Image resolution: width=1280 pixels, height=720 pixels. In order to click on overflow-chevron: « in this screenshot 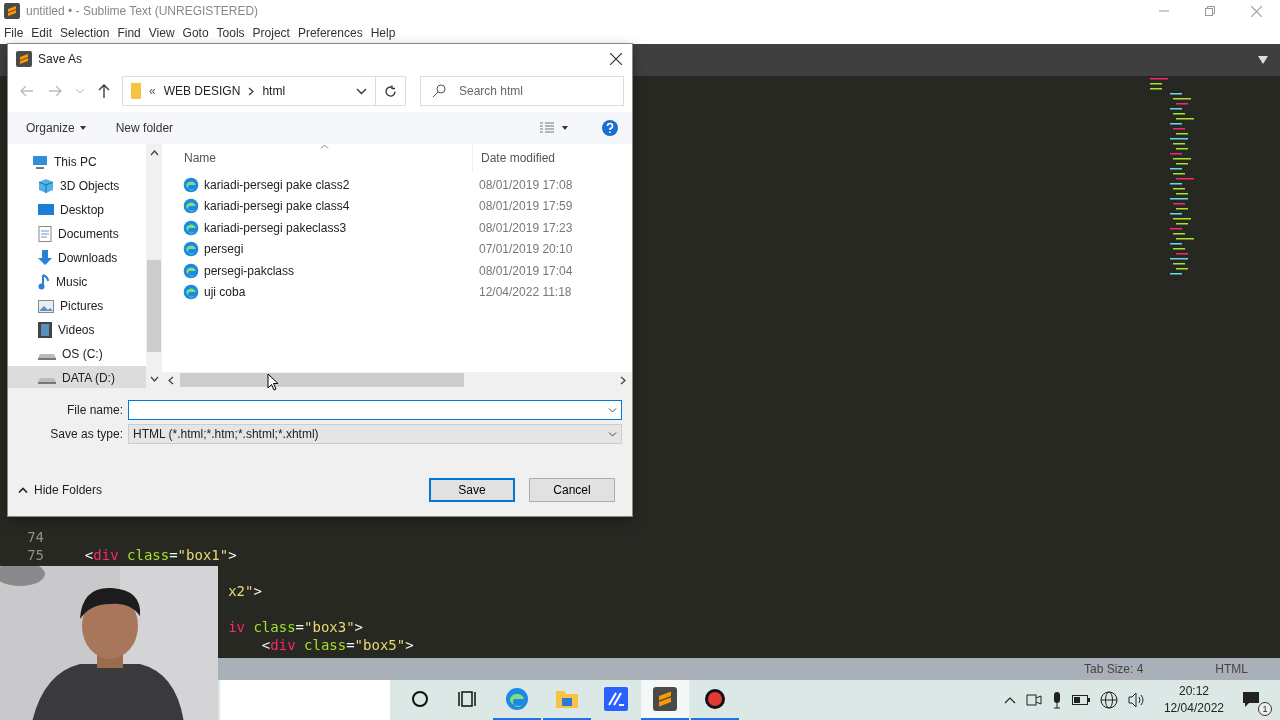, I will do `click(152, 91)`.